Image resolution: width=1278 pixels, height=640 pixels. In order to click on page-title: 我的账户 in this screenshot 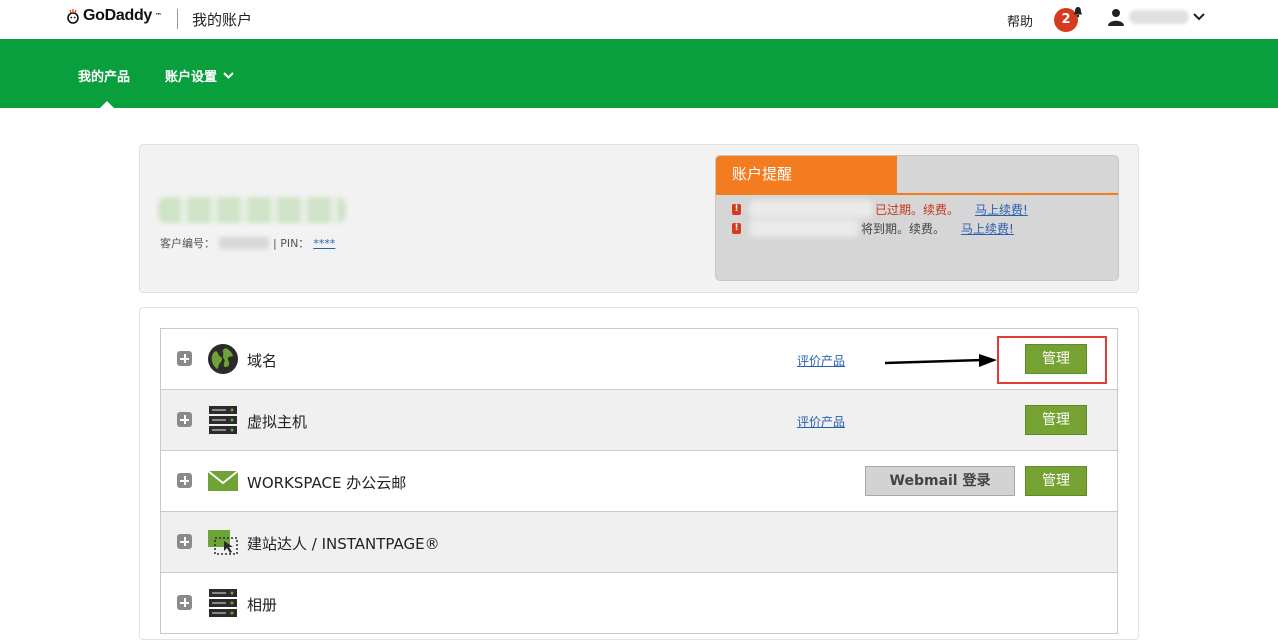, I will do `click(222, 20)`.